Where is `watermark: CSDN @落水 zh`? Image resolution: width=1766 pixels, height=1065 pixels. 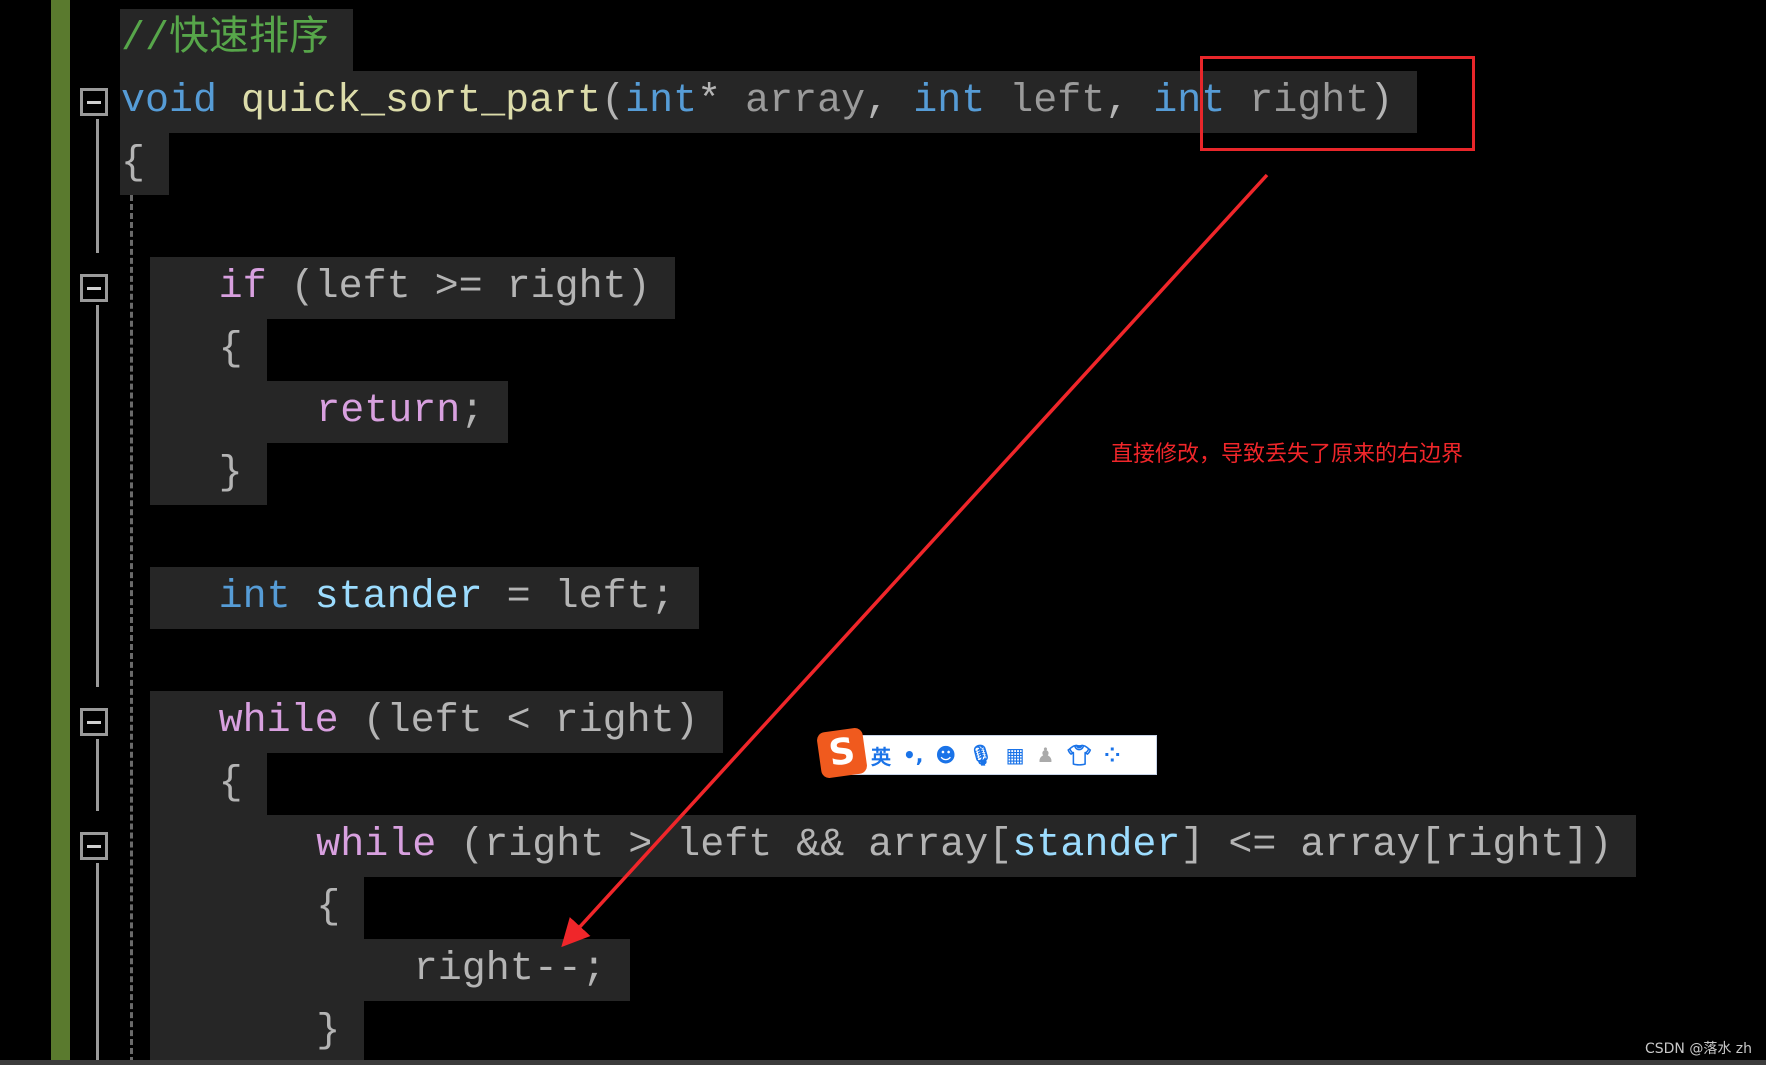 watermark: CSDN @落水 zh is located at coordinates (1698, 1049).